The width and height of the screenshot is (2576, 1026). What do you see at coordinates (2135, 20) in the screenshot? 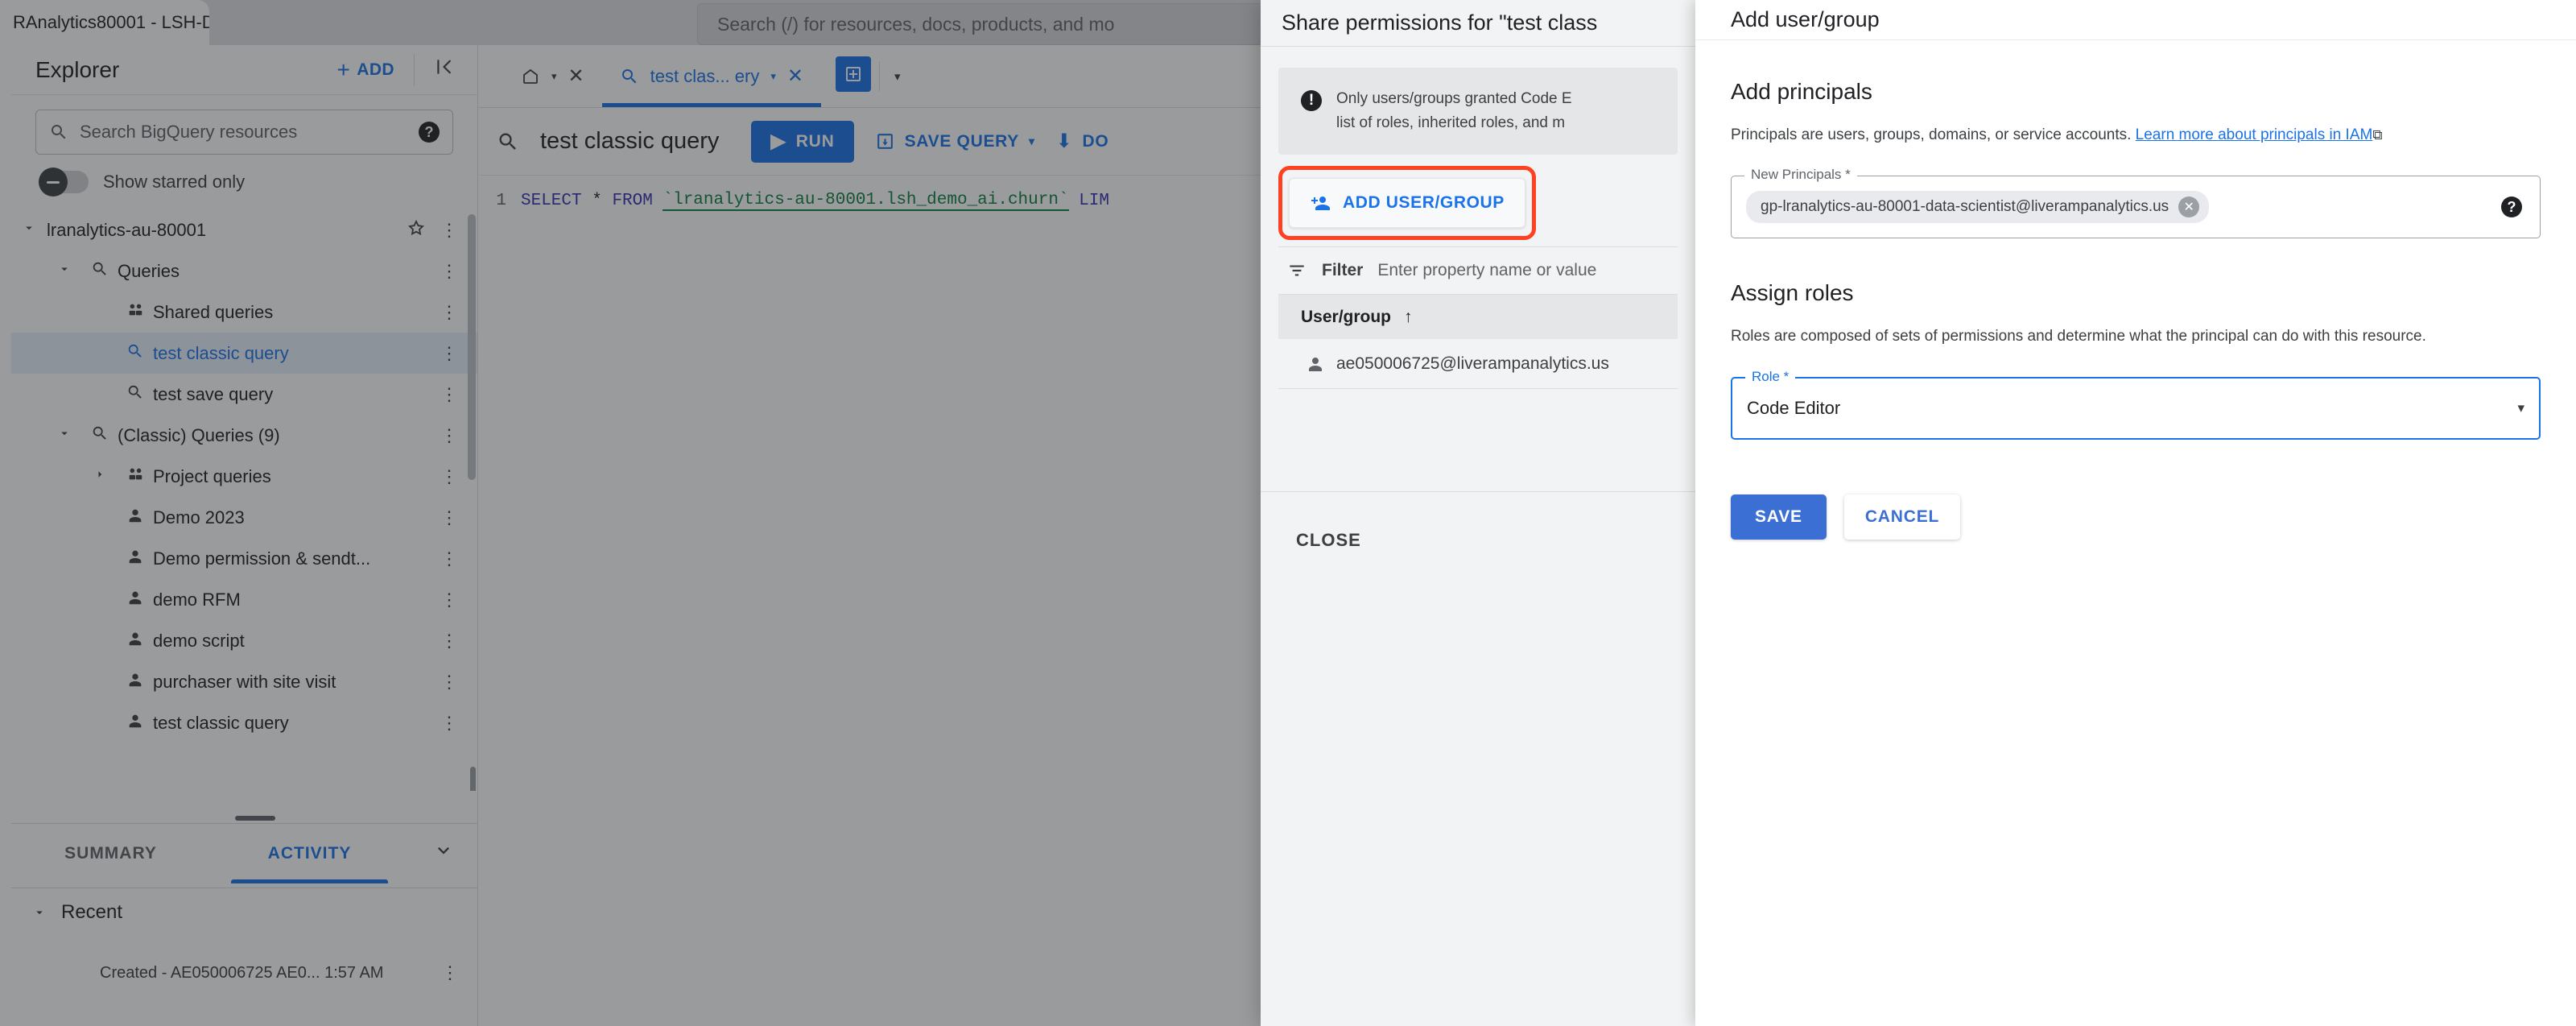
I see `add-user-panel-title: Add user/group` at bounding box center [2135, 20].